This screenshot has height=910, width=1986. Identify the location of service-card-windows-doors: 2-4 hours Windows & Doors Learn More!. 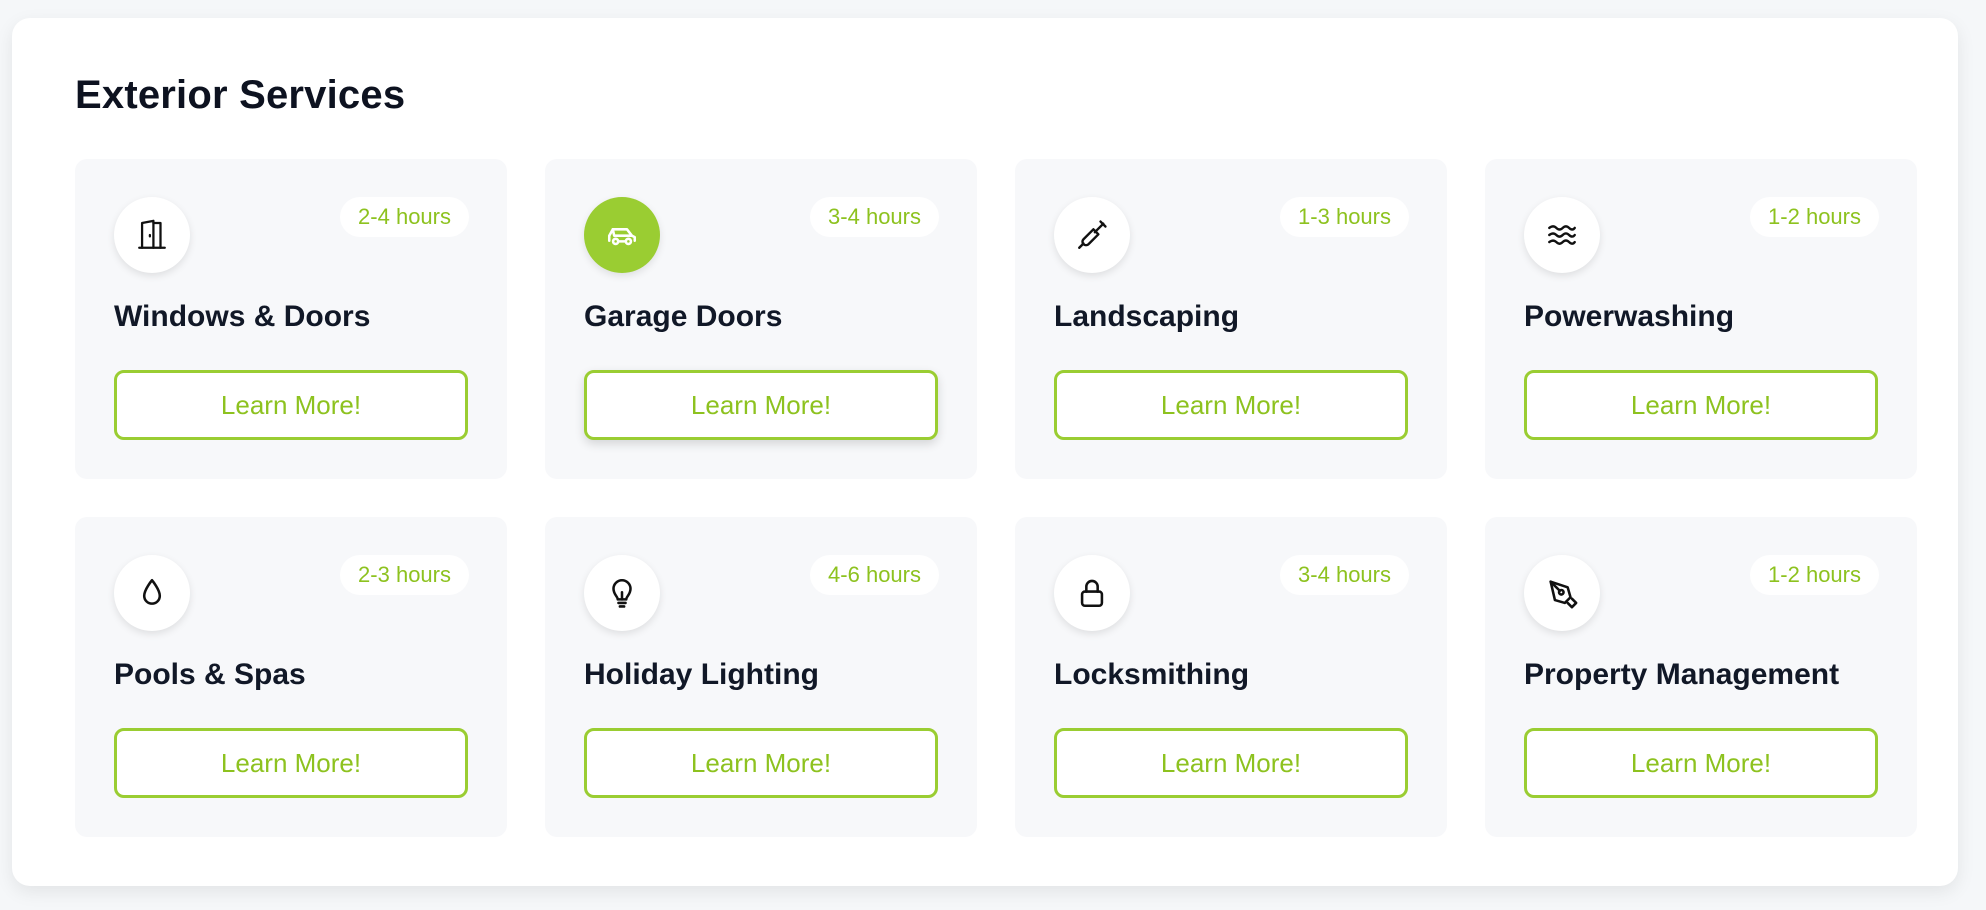
(291, 319).